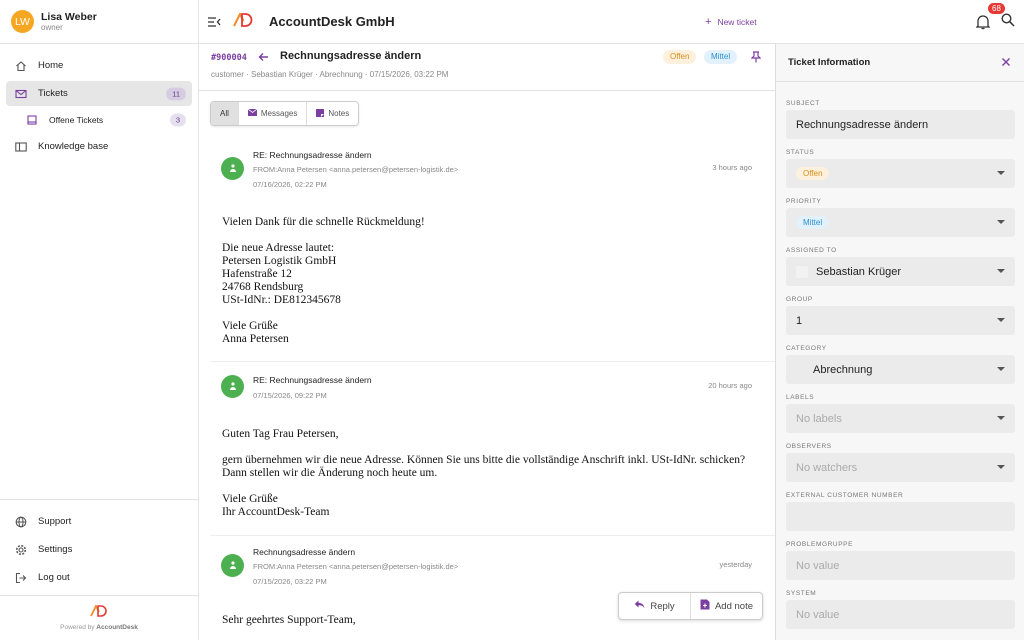 Image resolution: width=1024 pixels, height=640 pixels. I want to click on nav-item-label: Home, so click(51, 65).